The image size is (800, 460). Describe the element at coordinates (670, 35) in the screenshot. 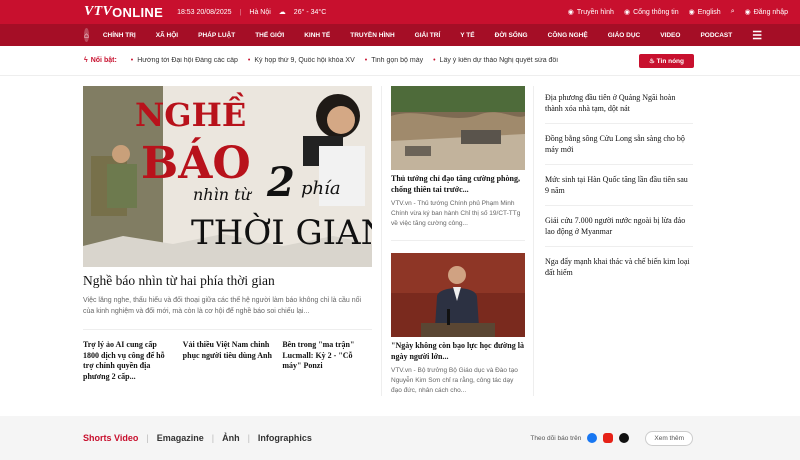

I see `nav-item-video: VIDEO` at that location.